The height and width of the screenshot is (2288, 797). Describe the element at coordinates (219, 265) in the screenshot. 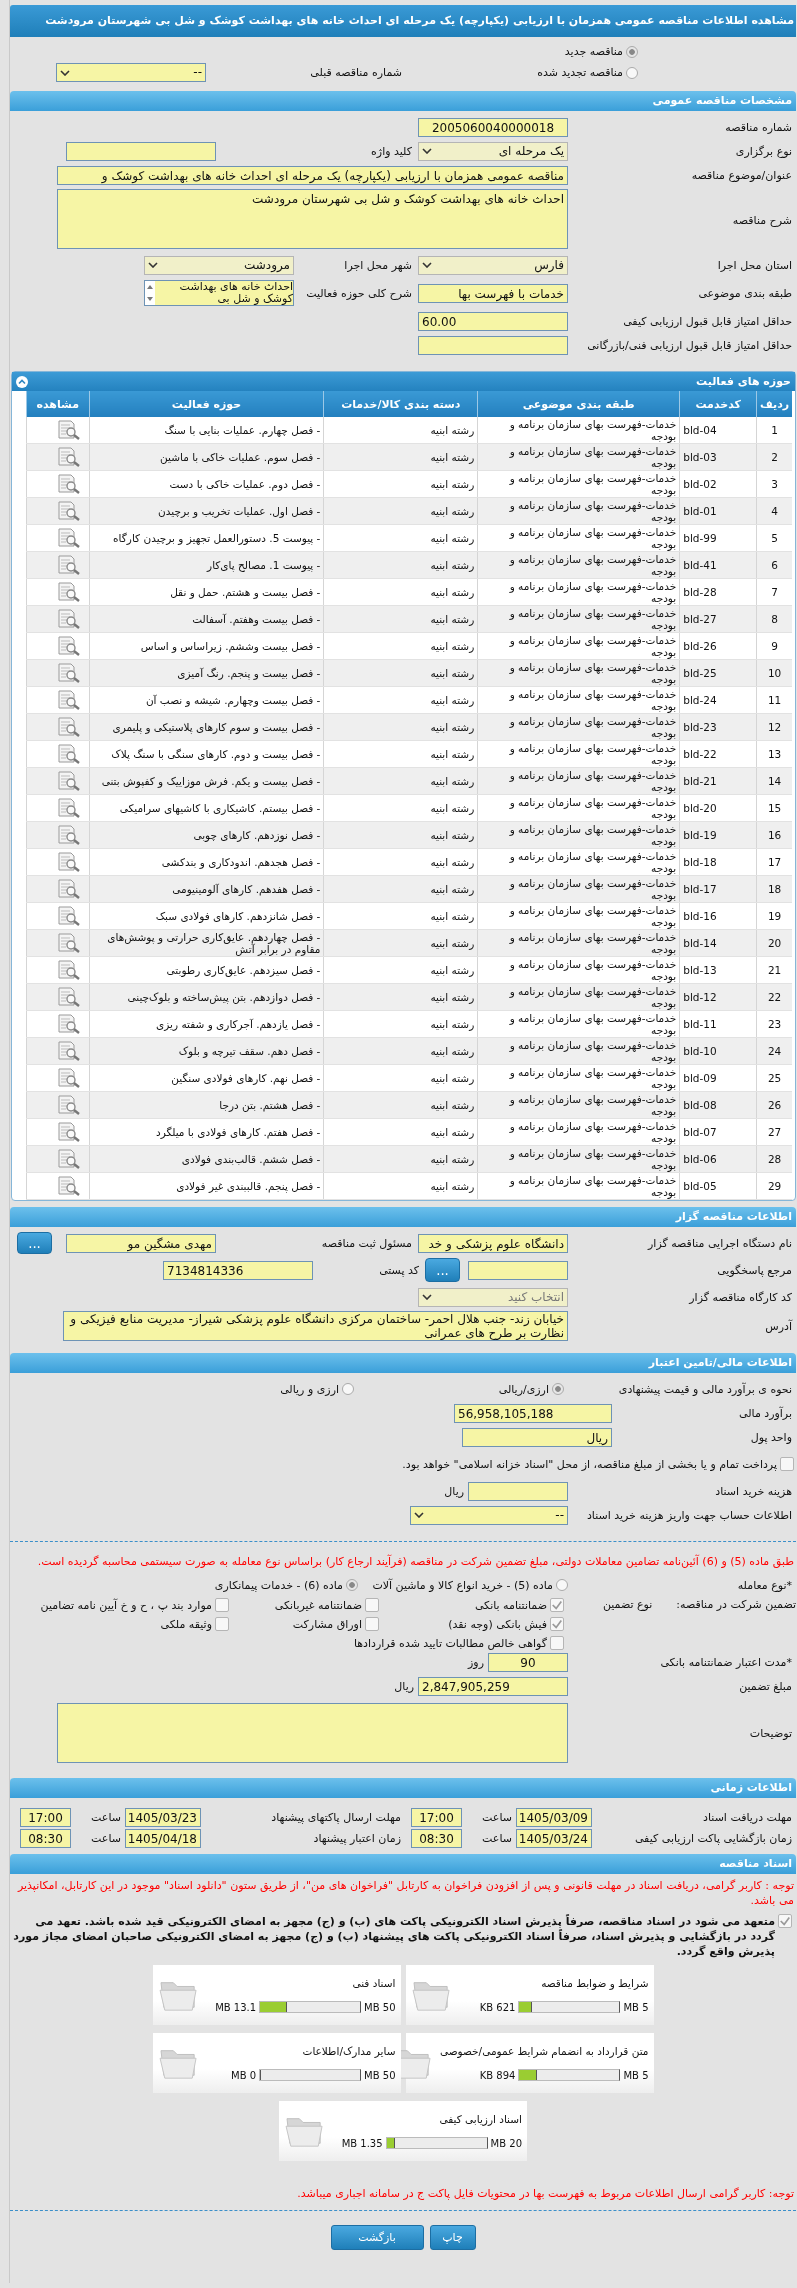

I see `select-field: مرودشت` at that location.